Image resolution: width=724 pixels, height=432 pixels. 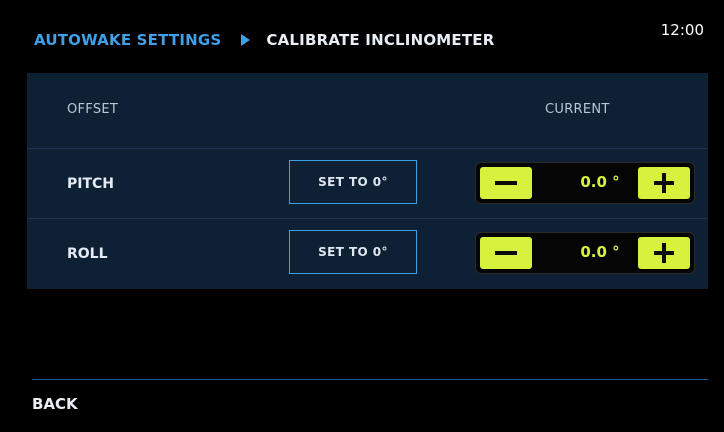 What do you see at coordinates (380, 40) in the screenshot?
I see `page-title: CALIBRATE INCLINOMETER` at bounding box center [380, 40].